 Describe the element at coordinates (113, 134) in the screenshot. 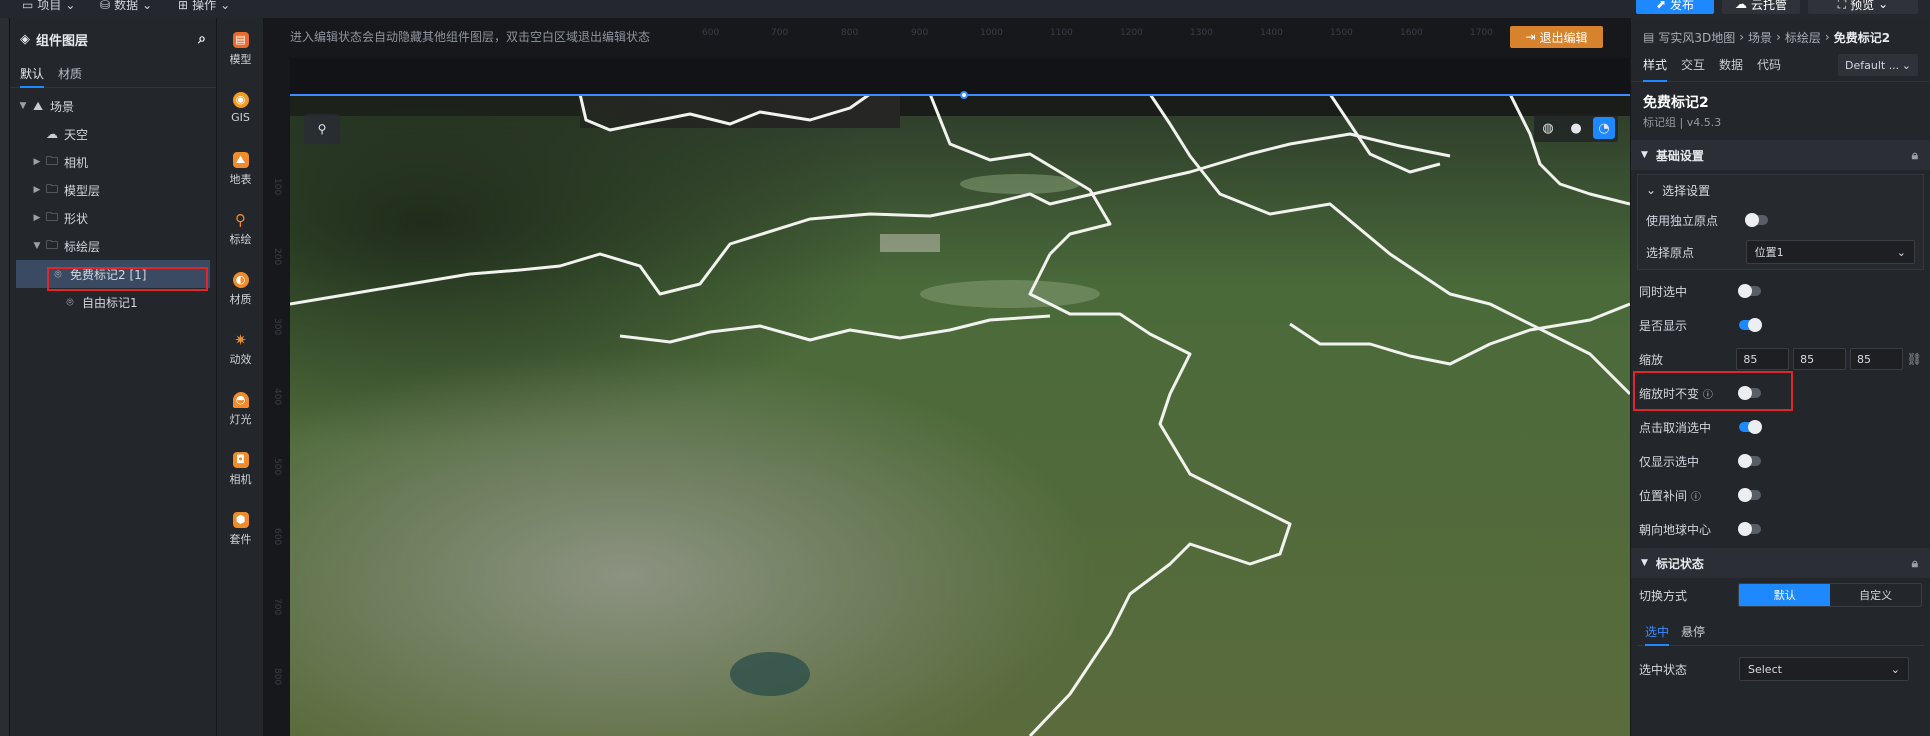

I see `tree-node-sky: ☁ 天空` at that location.